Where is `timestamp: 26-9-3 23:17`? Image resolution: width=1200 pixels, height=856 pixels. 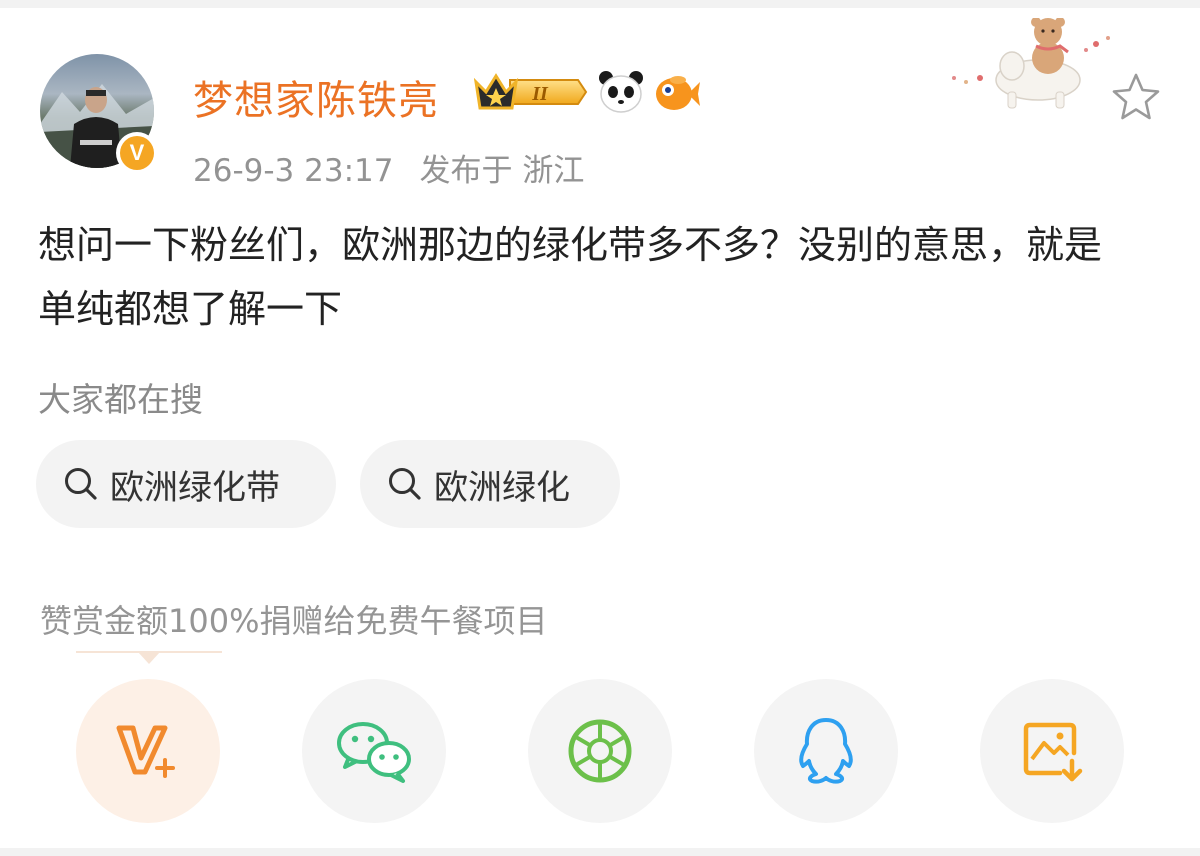
timestamp: 26-9-3 23:17 is located at coordinates (293, 171).